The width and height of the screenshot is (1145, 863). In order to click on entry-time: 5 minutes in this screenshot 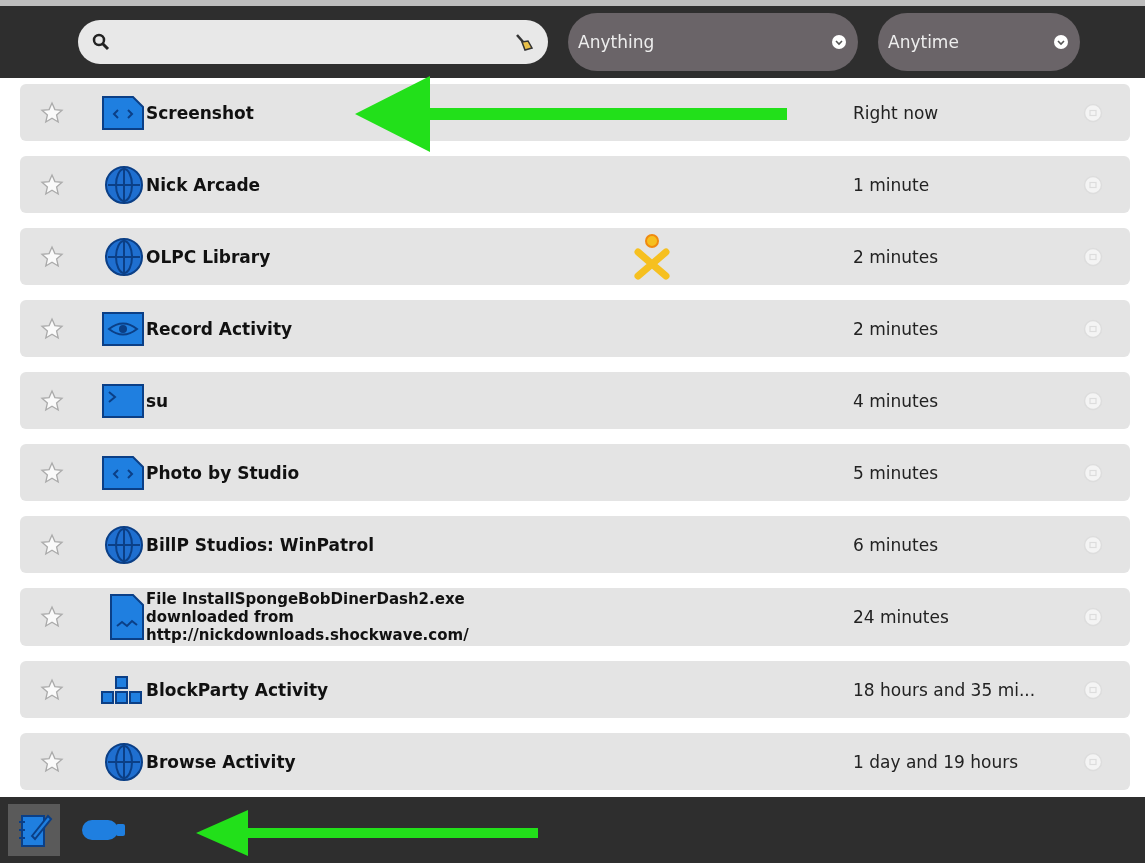, I will do `click(896, 472)`.